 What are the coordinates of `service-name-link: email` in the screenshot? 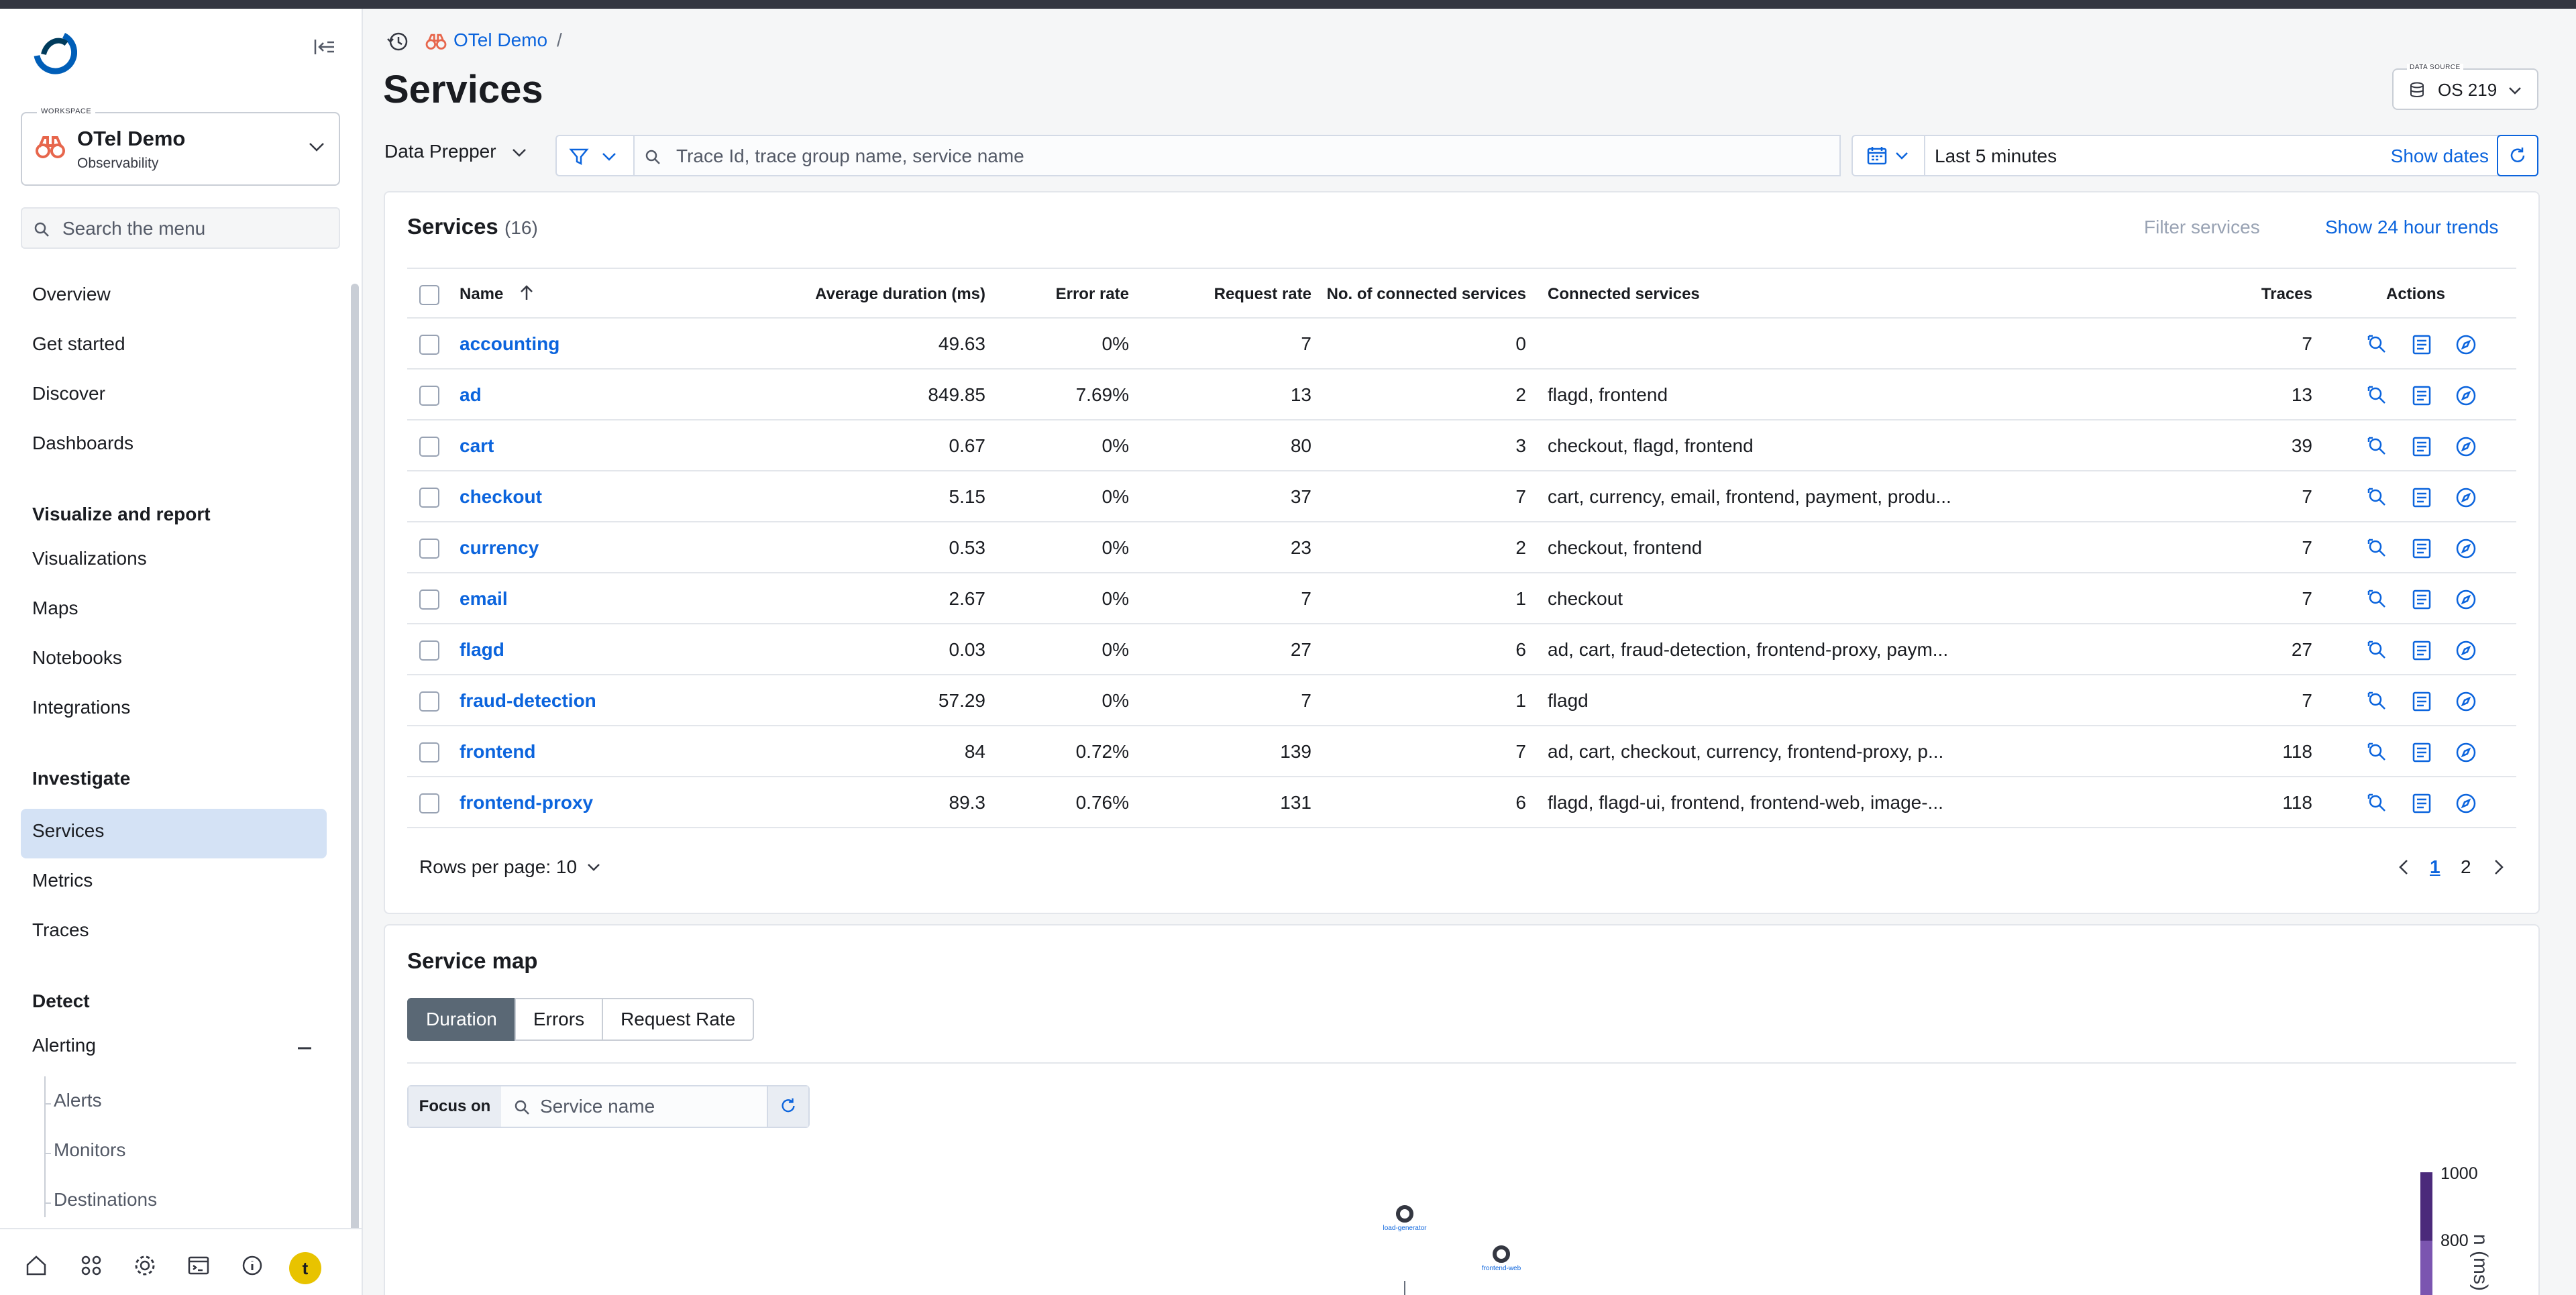 It's located at (484, 599).